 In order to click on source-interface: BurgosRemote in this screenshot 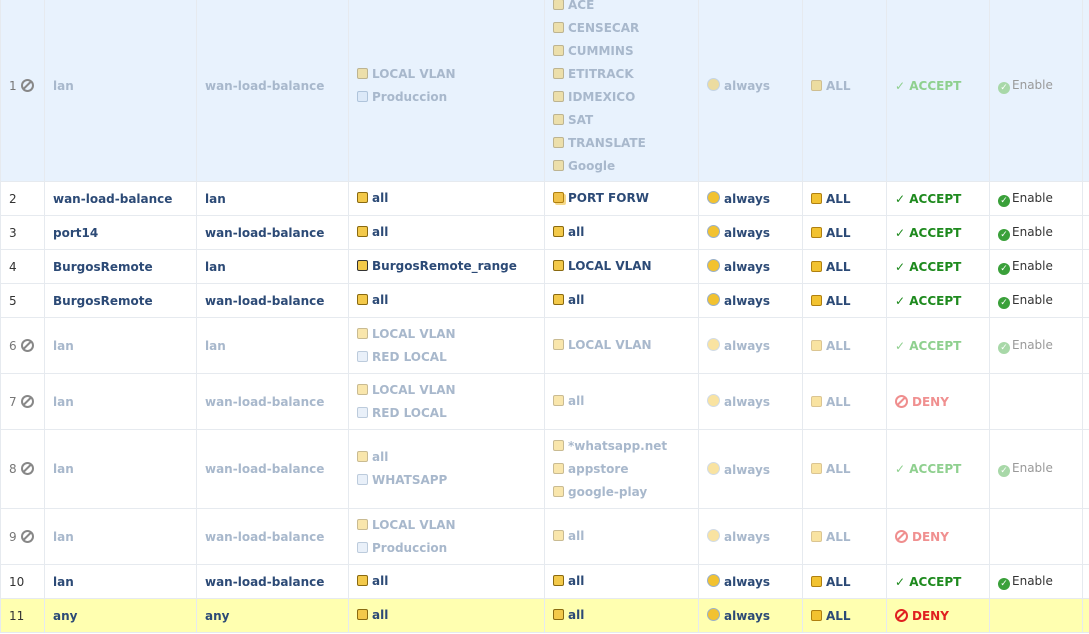, I will do `click(120, 266)`.